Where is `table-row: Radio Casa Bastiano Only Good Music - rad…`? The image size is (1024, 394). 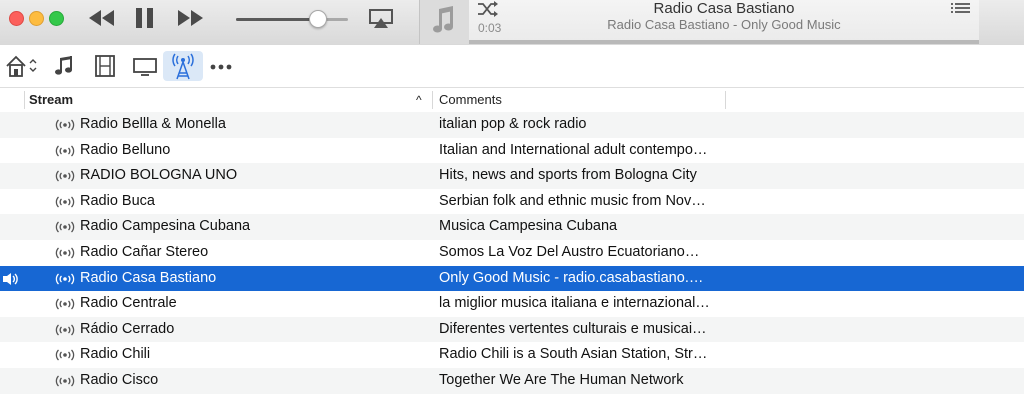 table-row: Radio Casa Bastiano Only Good Music - rad… is located at coordinates (512, 278).